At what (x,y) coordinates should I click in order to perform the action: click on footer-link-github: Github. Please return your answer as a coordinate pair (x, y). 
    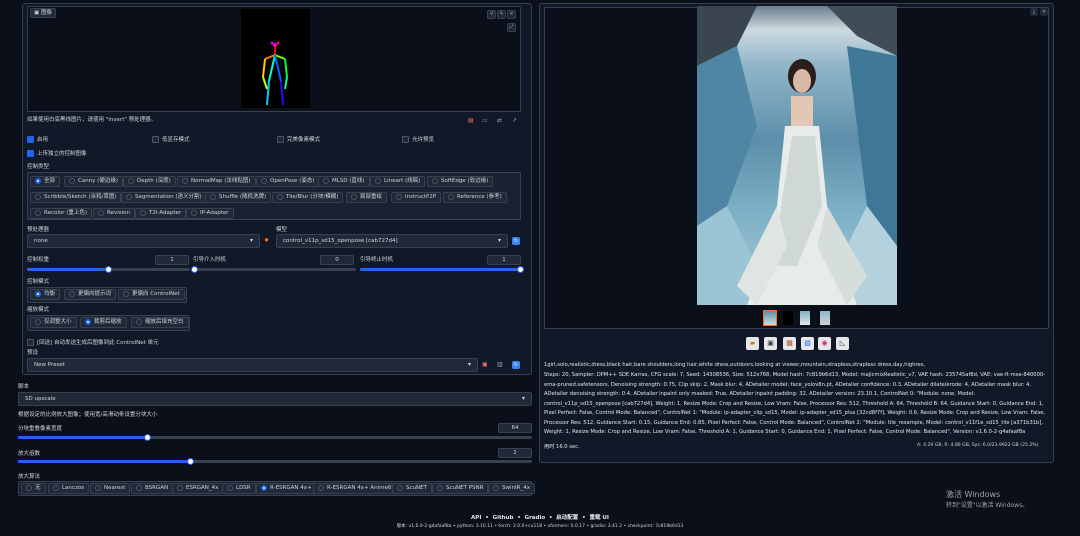
    Looking at the image, I should click on (503, 518).